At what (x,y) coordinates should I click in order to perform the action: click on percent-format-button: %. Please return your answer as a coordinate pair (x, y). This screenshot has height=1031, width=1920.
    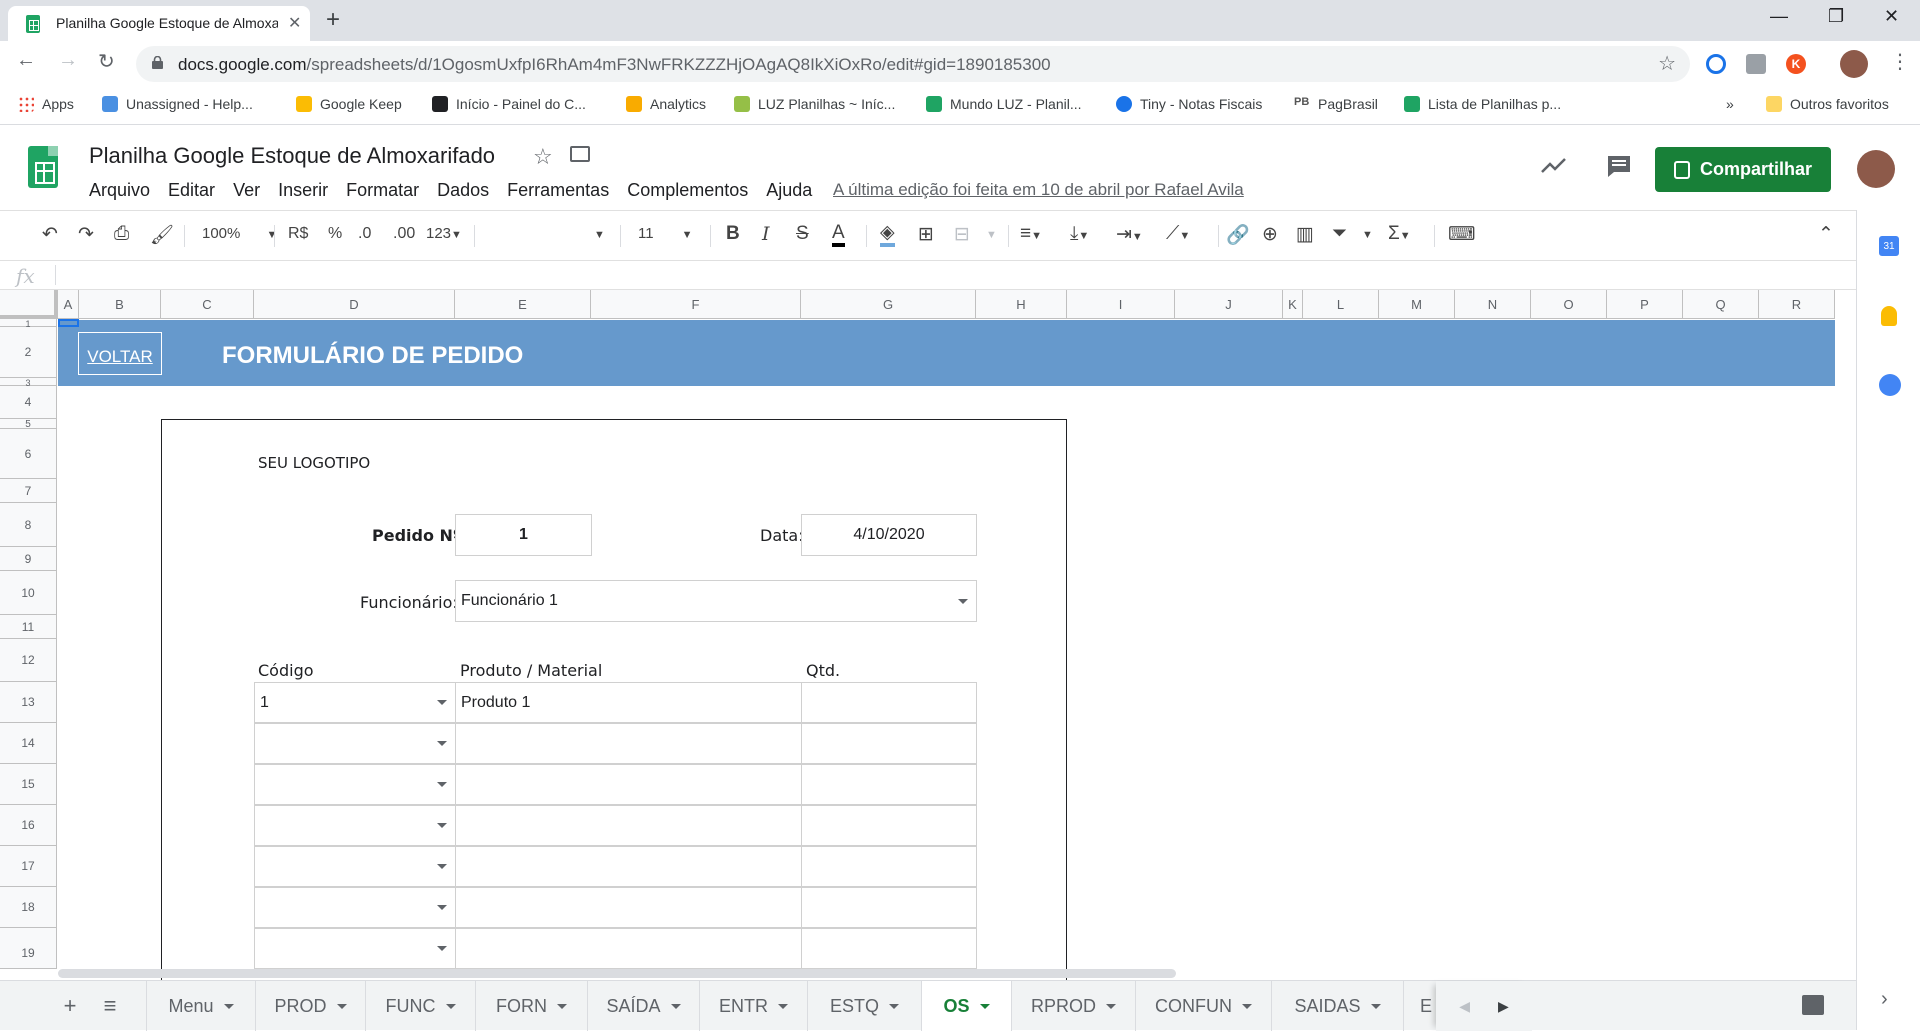
    Looking at the image, I should click on (335, 234).